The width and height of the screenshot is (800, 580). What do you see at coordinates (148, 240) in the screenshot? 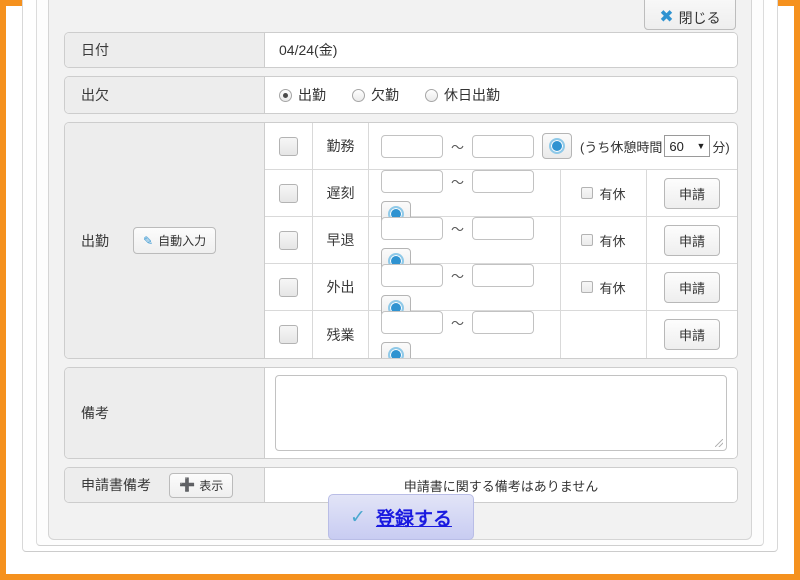
I see `pencil-icon: ✎` at bounding box center [148, 240].